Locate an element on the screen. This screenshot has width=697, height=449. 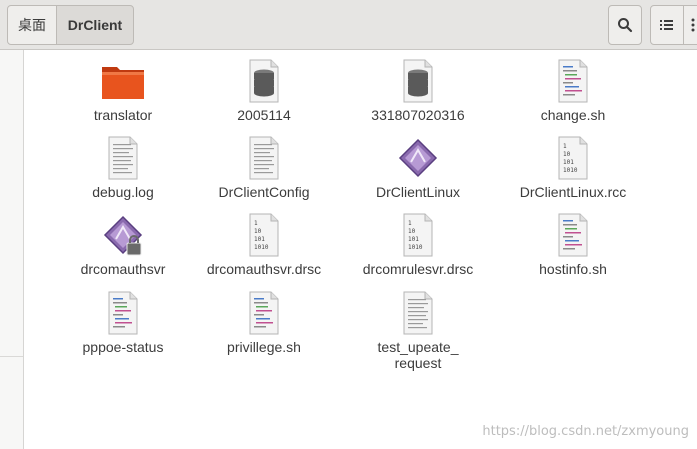
file-item: pppoe-status is located at coordinates (123, 322).